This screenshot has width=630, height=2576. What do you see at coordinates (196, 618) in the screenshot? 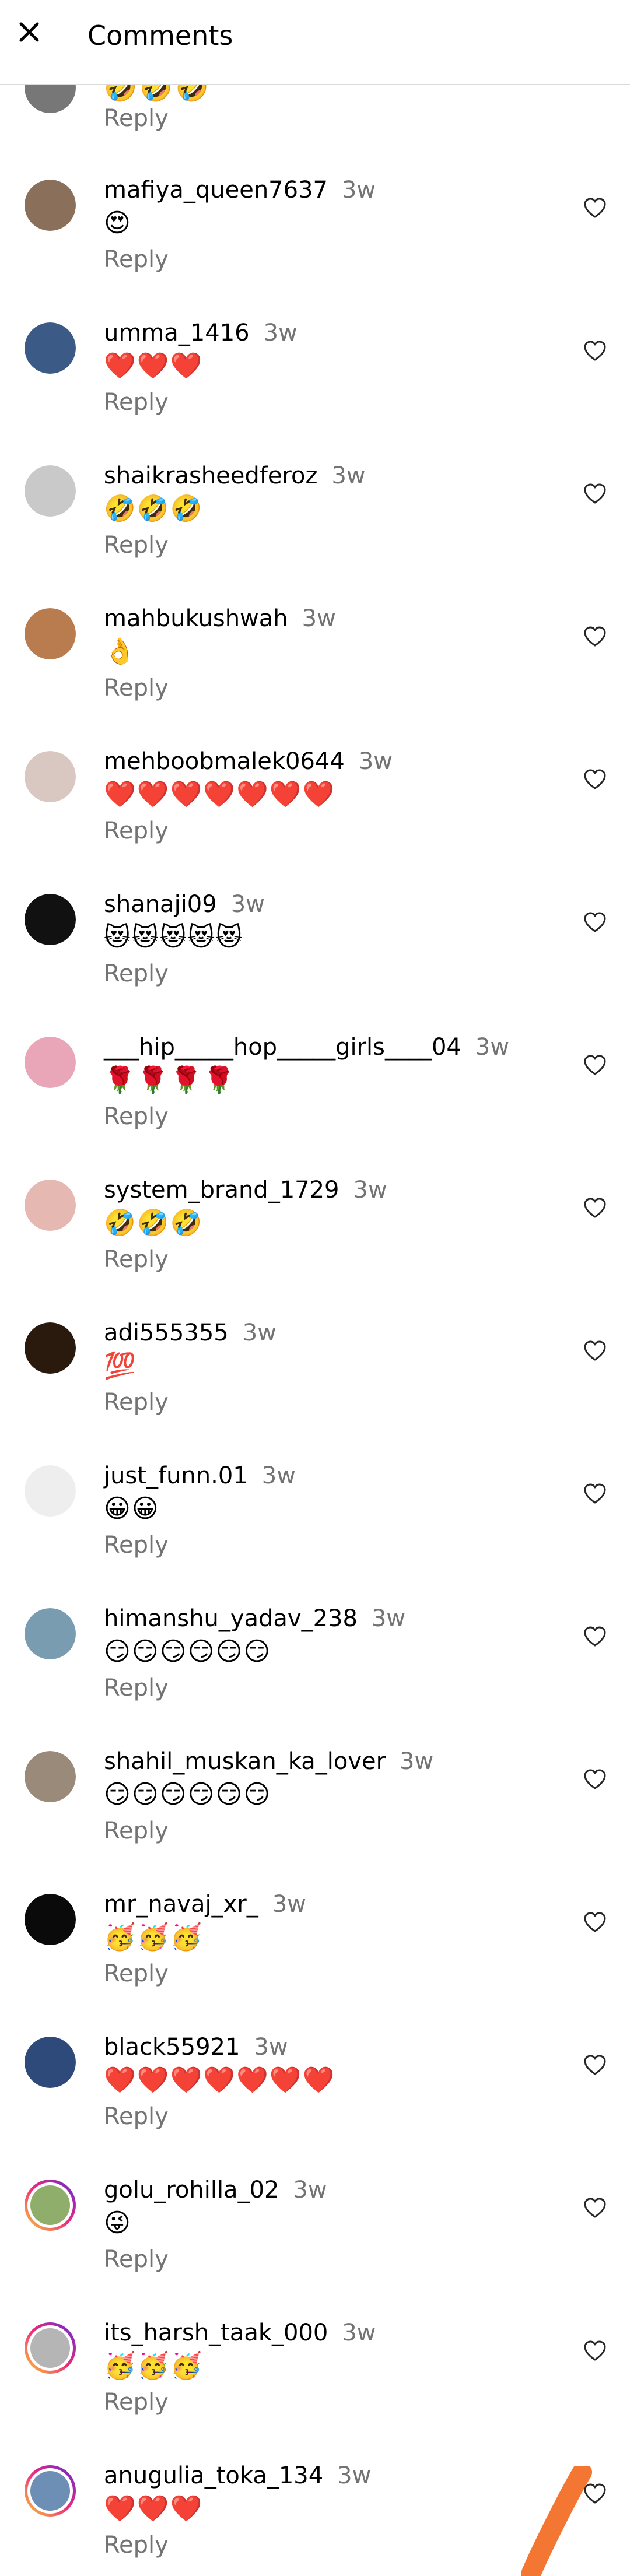
I see `username-text: mahbukushwah` at bounding box center [196, 618].